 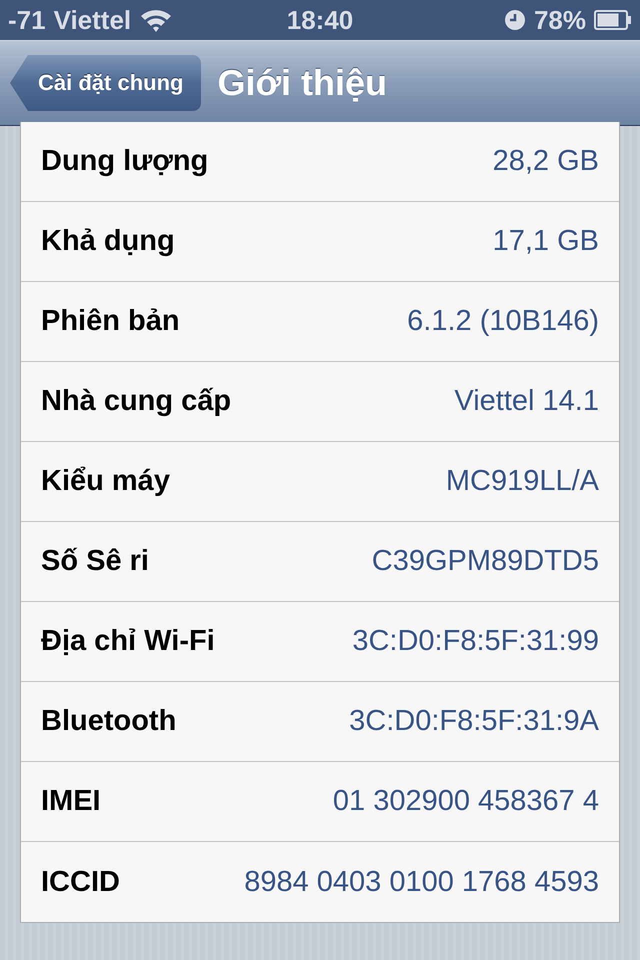 I want to click on clock-icon, so click(x=515, y=20).